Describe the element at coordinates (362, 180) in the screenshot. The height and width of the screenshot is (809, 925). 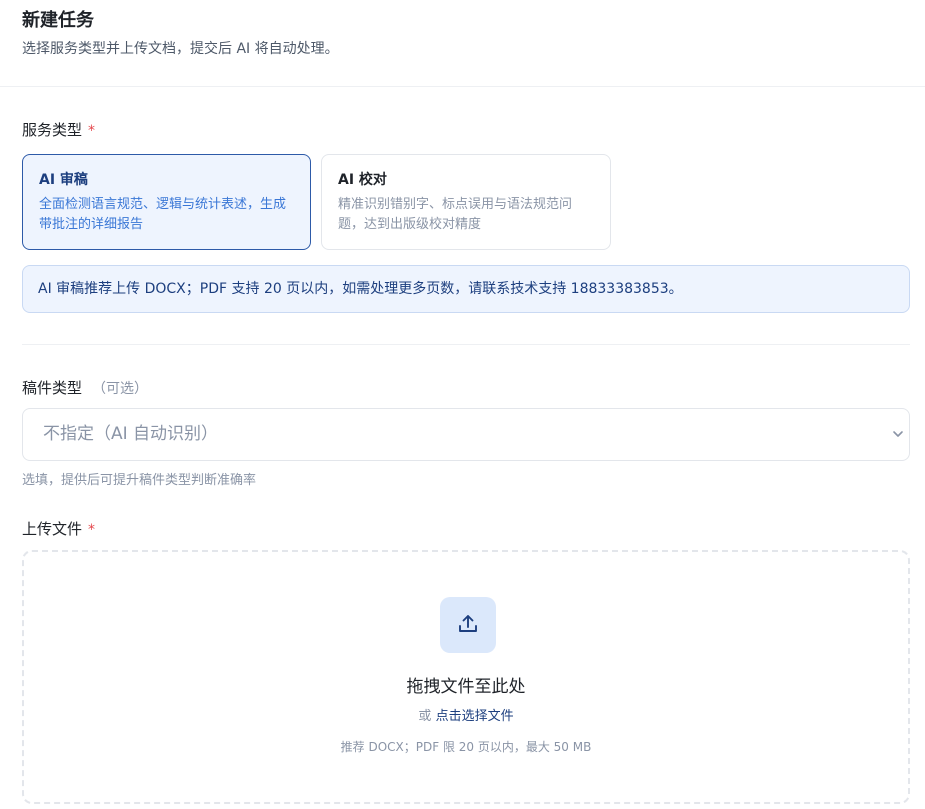
I see `service-option-title: AI 校对` at that location.